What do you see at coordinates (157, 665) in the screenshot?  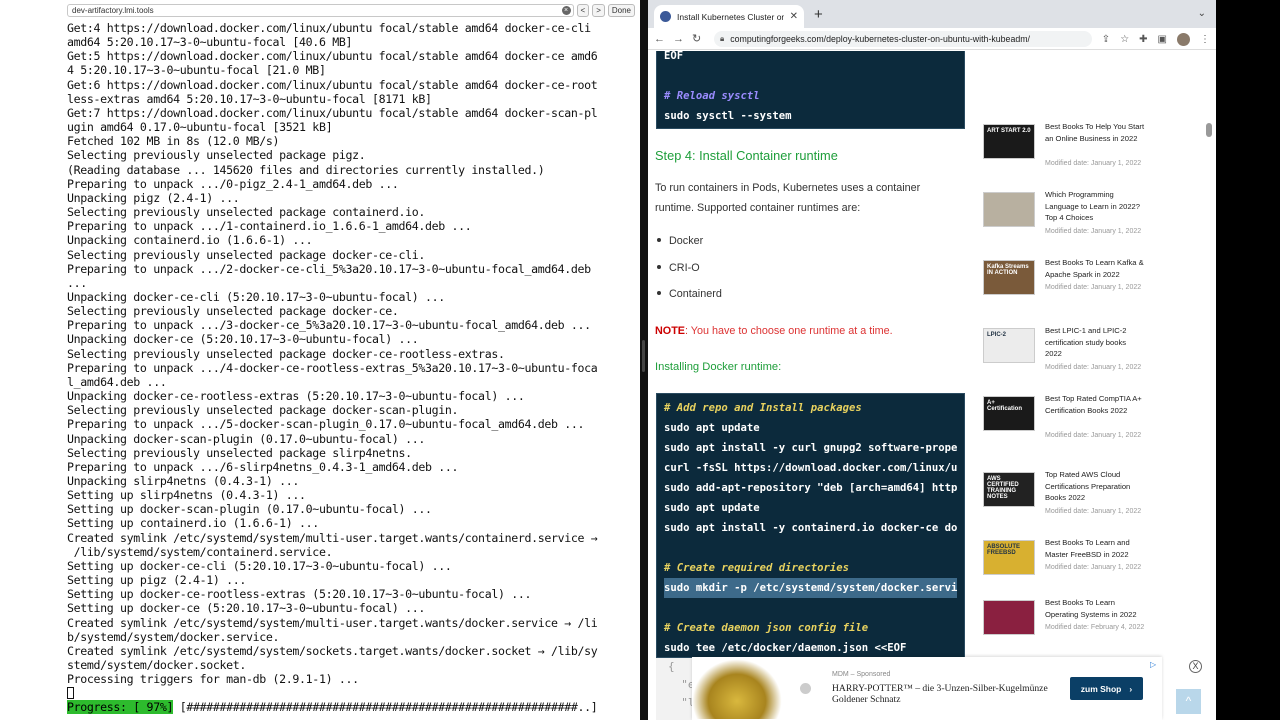 I see `terminal-line: stemd/system/docker.socket.` at bounding box center [157, 665].